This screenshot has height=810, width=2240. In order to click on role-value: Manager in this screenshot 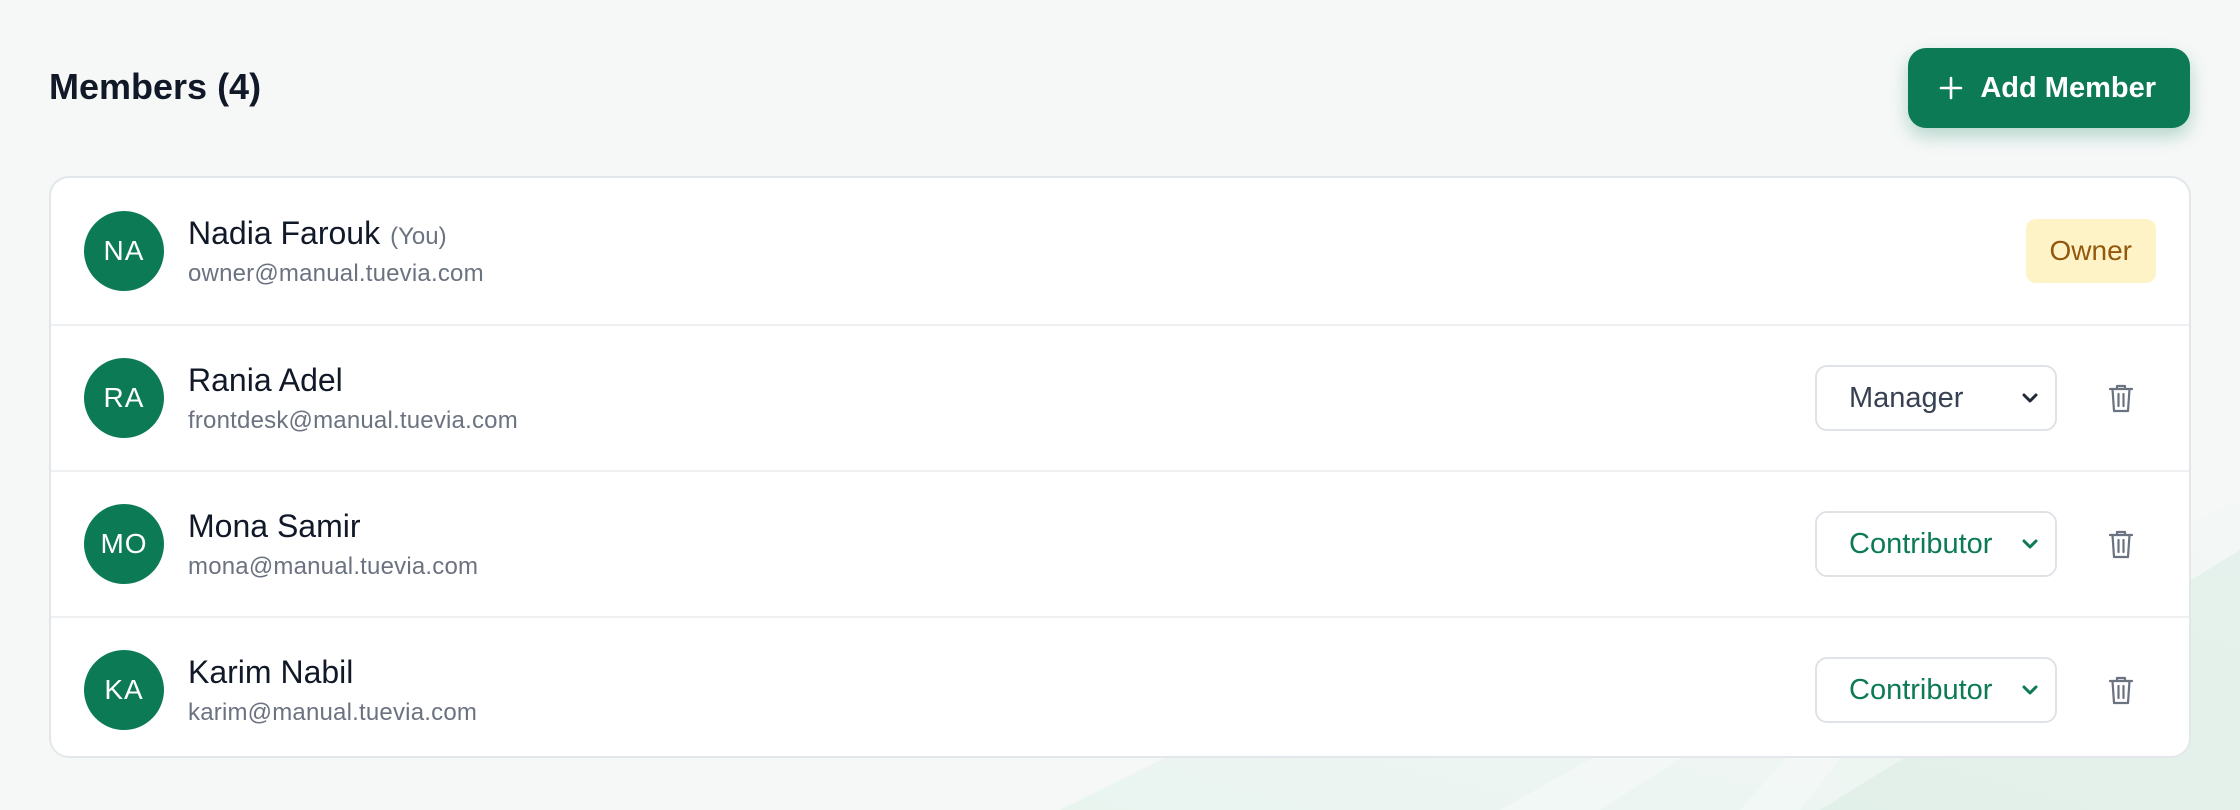, I will do `click(1906, 397)`.